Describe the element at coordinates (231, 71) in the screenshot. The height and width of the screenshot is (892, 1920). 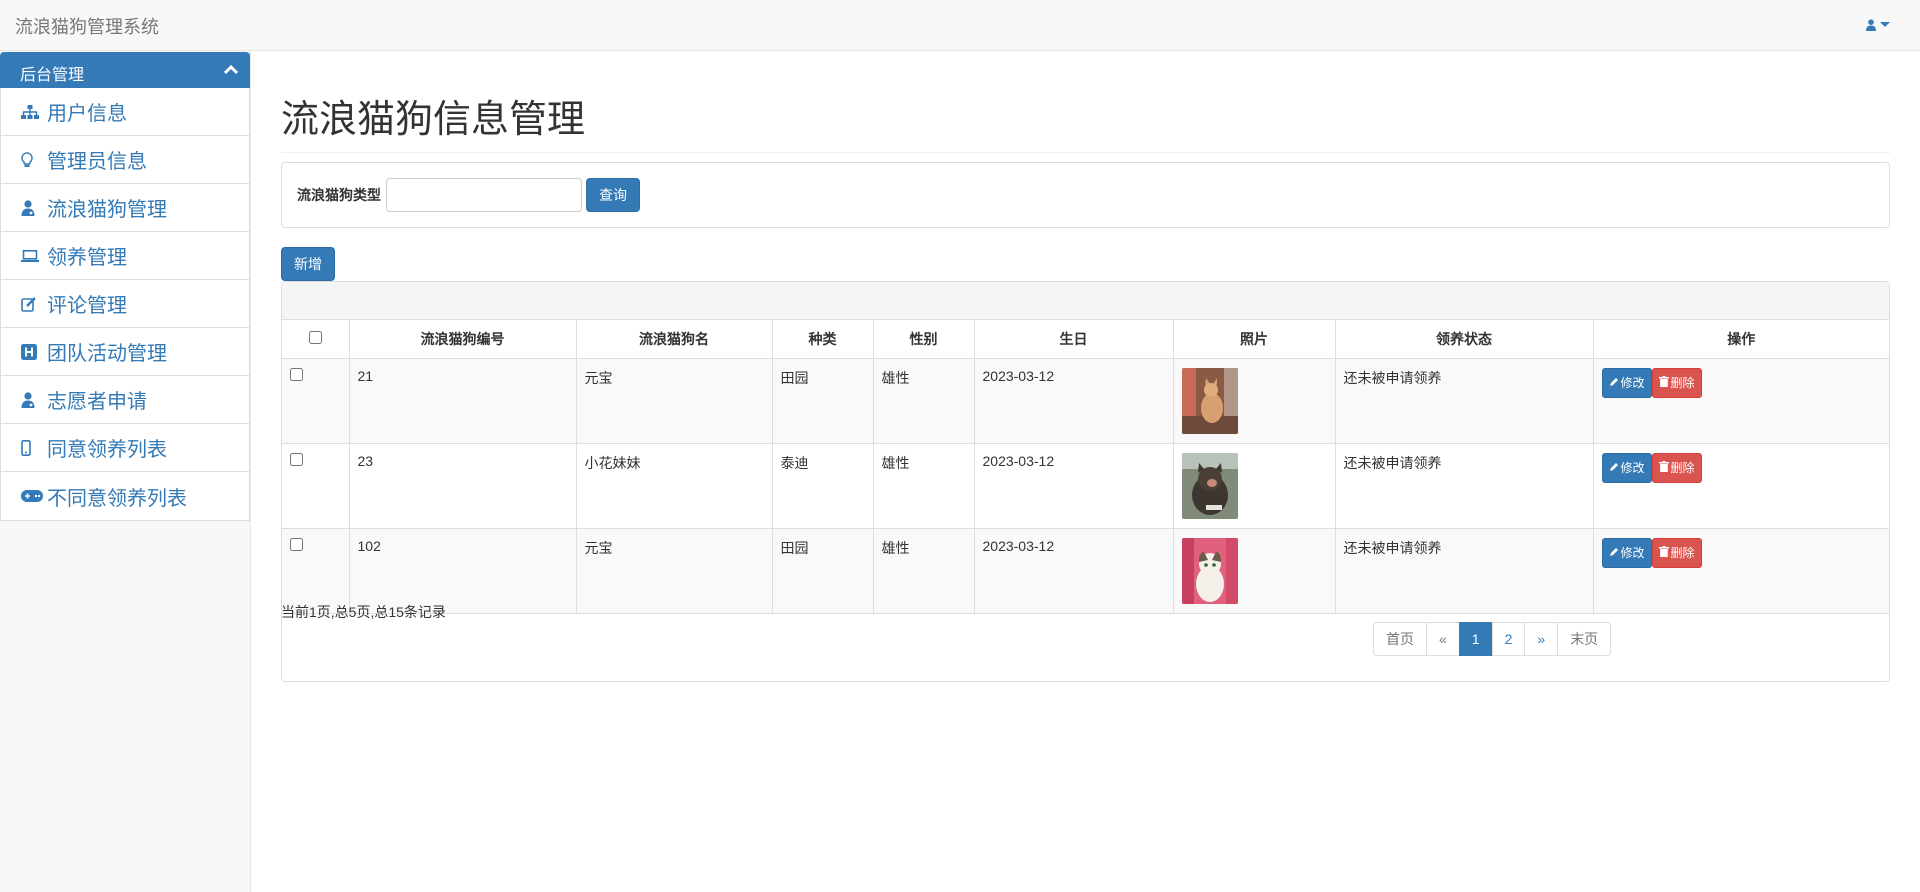
I see `chevron-up-icon` at that location.